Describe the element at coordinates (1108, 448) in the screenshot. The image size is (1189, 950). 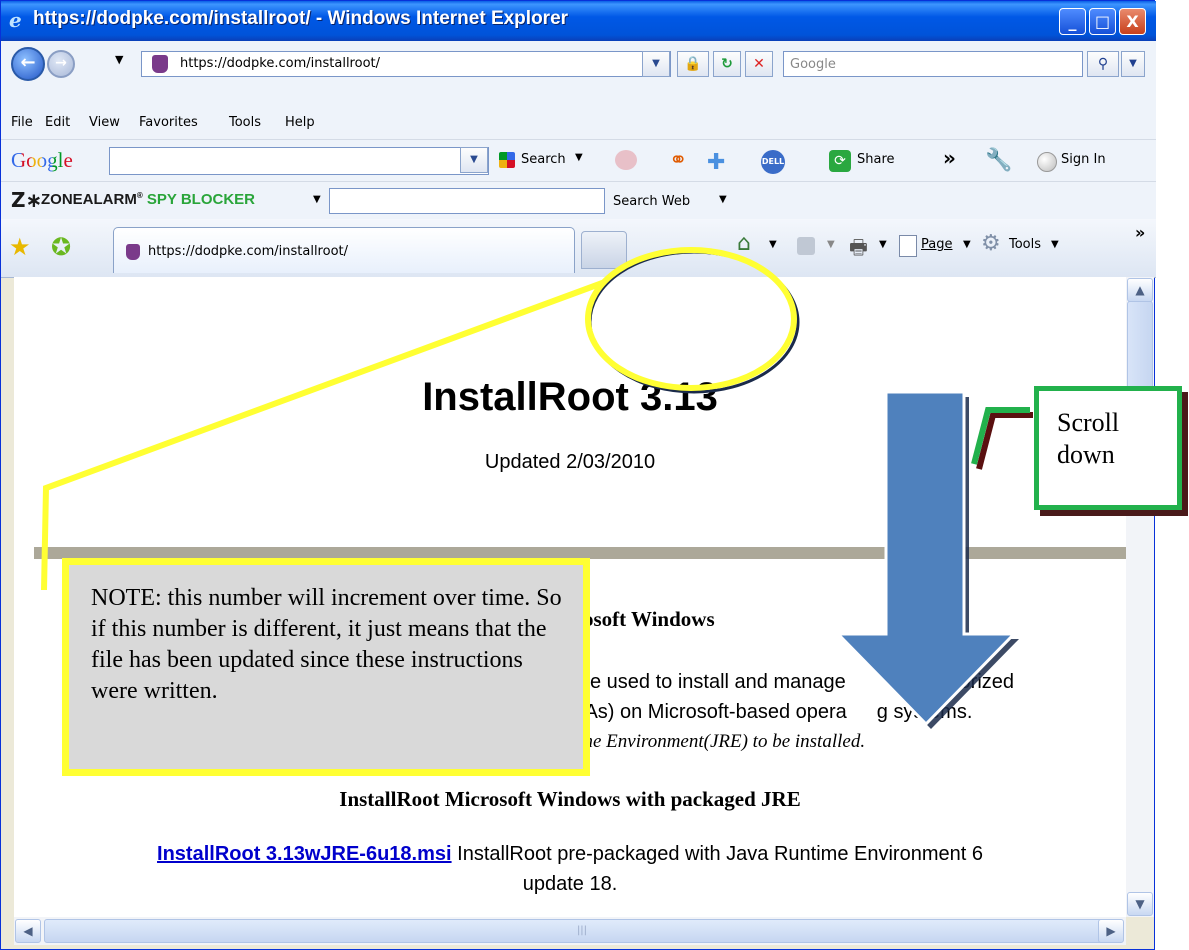
I see `scroll-hint-annotation: Scroll down` at that location.